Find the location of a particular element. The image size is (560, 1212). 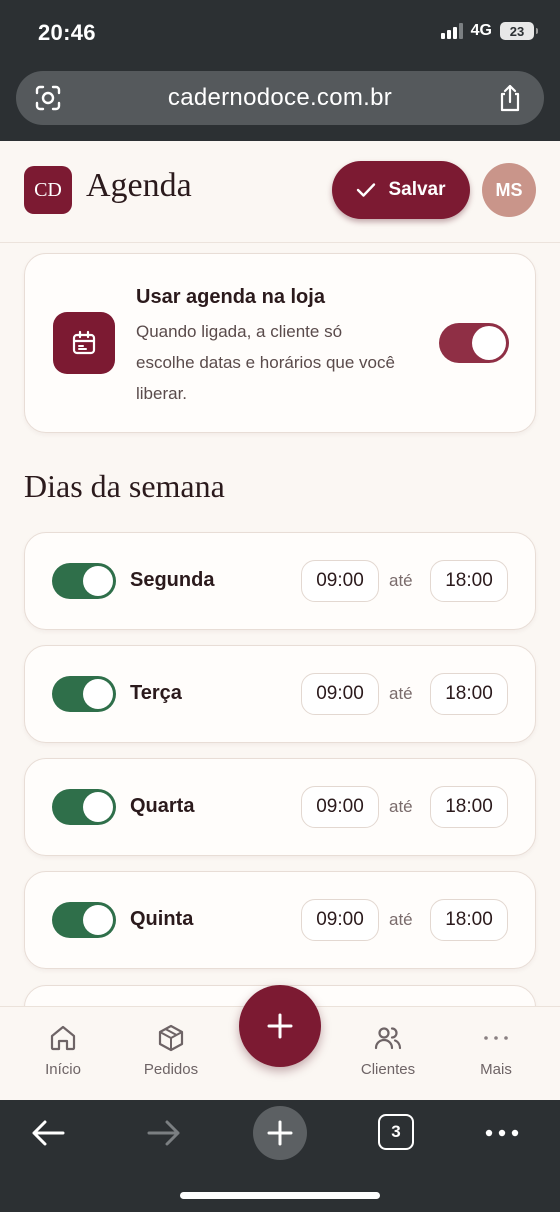

add-button is located at coordinates (280, 1026).